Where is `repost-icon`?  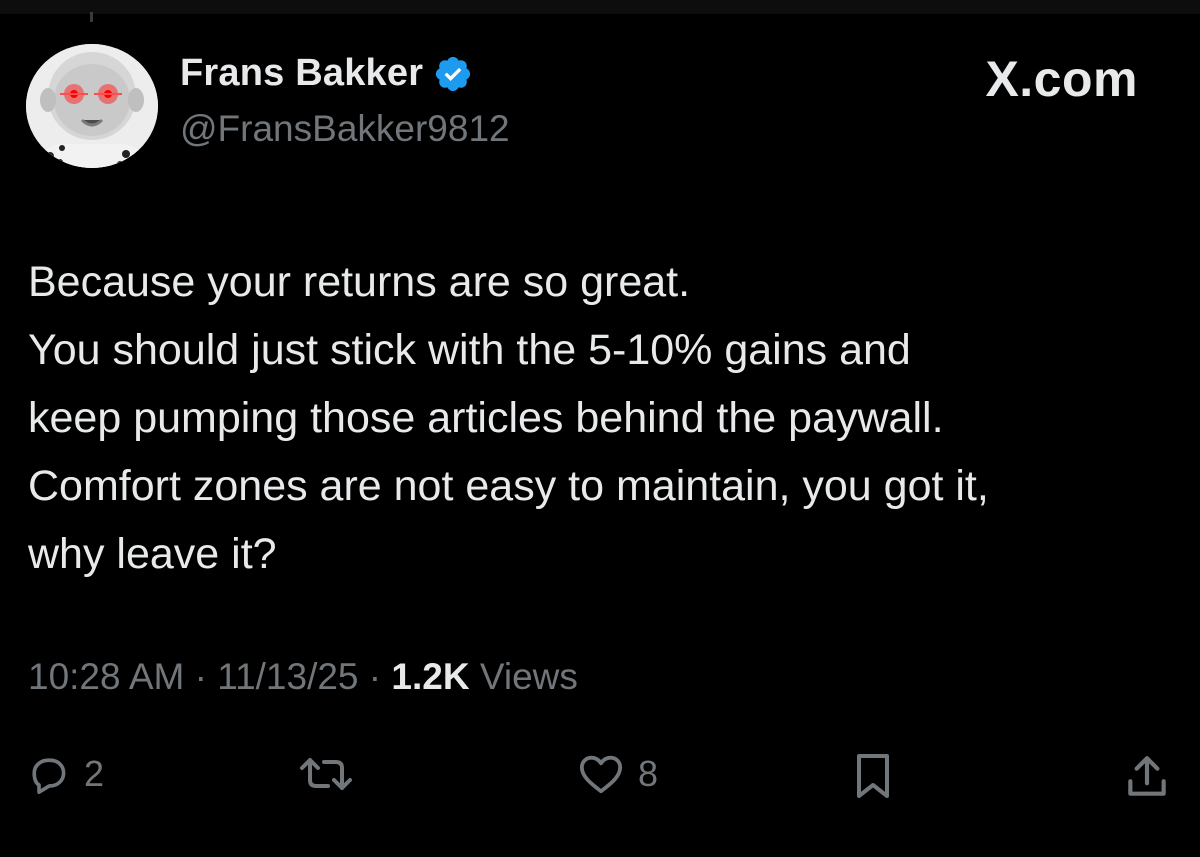
repost-icon is located at coordinates (326, 774).